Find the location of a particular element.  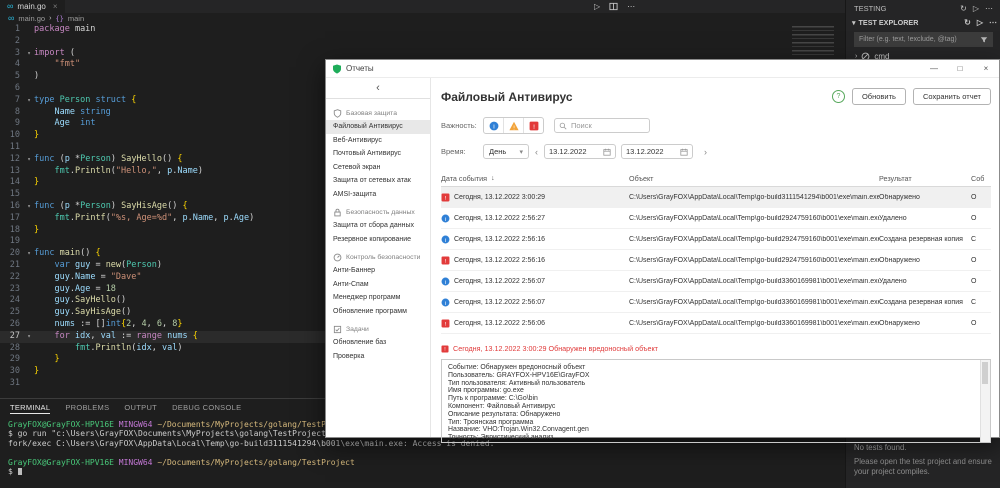

sidebar-item: Почтовый Антивирус is located at coordinates (378, 154).